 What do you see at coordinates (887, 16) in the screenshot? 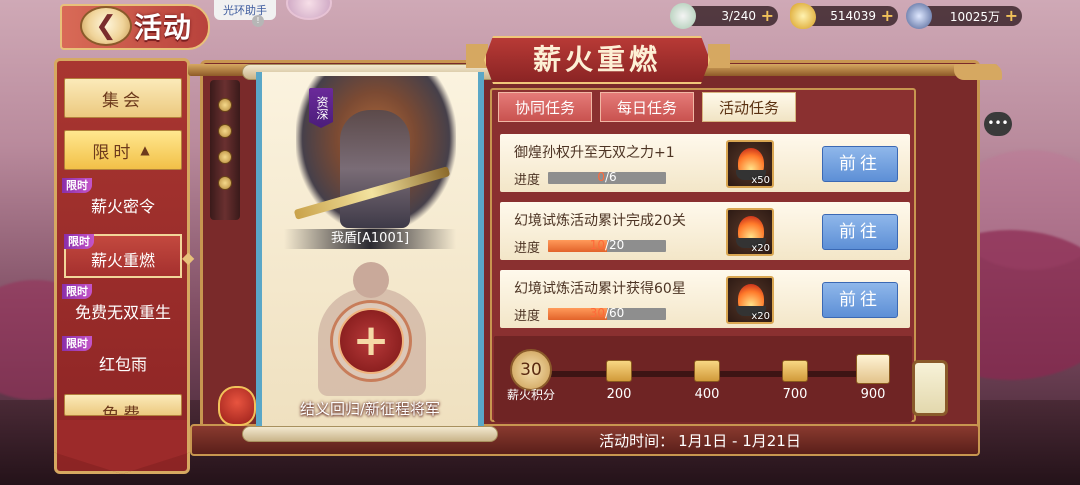
I see `add-gold-button: +` at bounding box center [887, 16].